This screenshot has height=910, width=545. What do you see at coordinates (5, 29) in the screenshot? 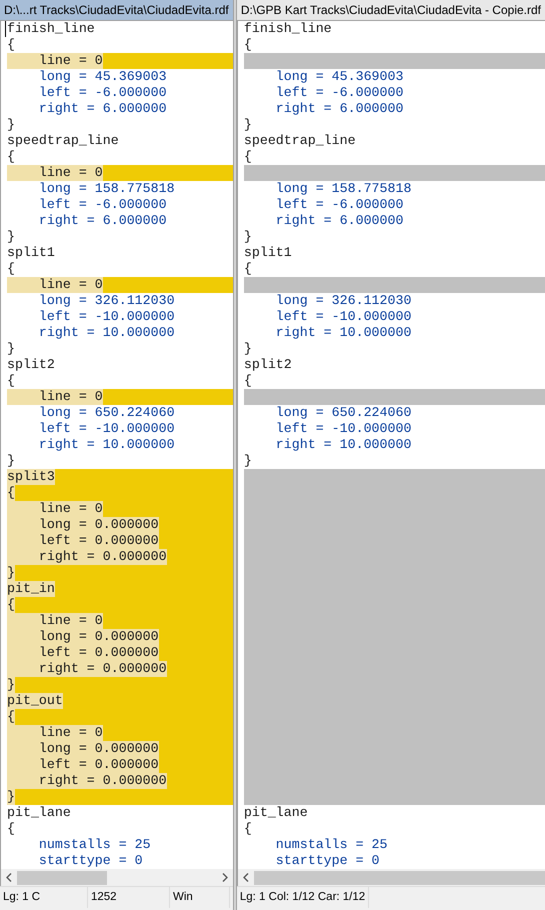
I see `text-cursor` at bounding box center [5, 29].